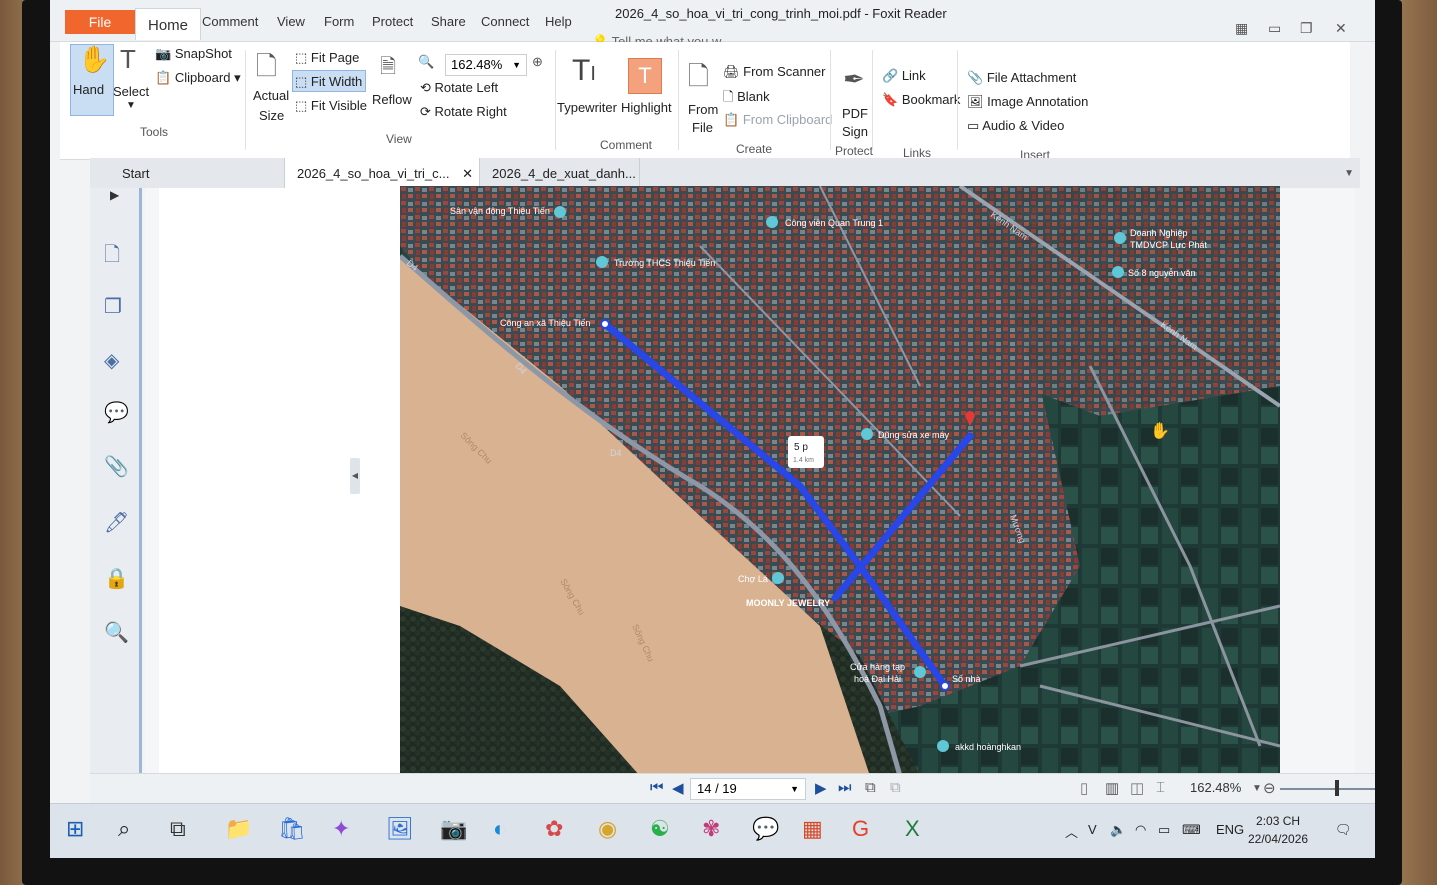  I want to click on camera-icon: 📷, so click(453, 829).